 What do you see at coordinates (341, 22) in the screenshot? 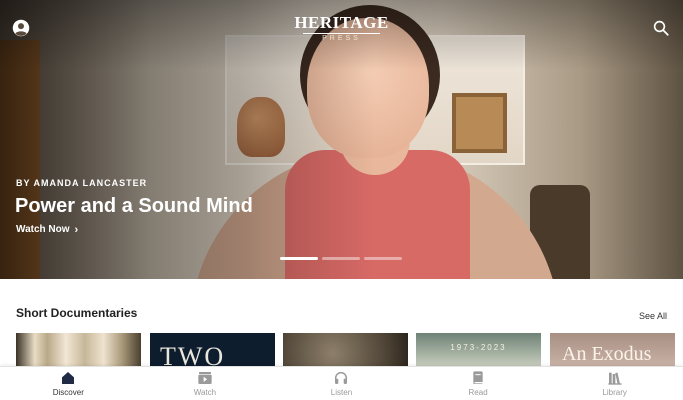
I see `logo-main-text: HERITAGE` at bounding box center [341, 22].